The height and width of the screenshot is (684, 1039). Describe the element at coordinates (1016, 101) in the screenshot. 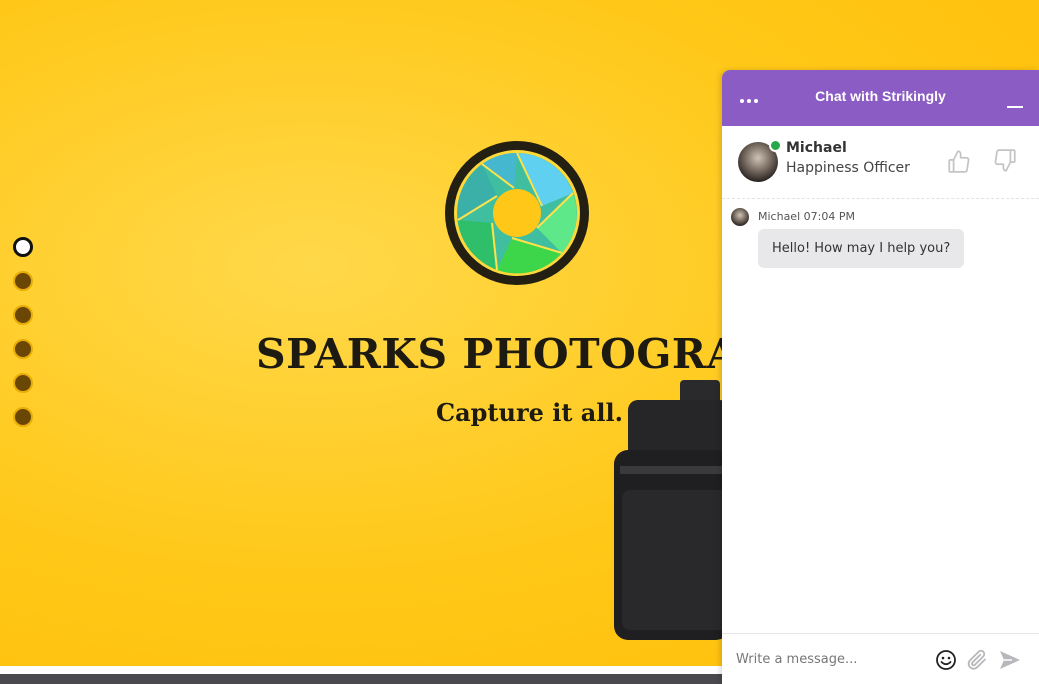

I see `minimize-icon` at that location.